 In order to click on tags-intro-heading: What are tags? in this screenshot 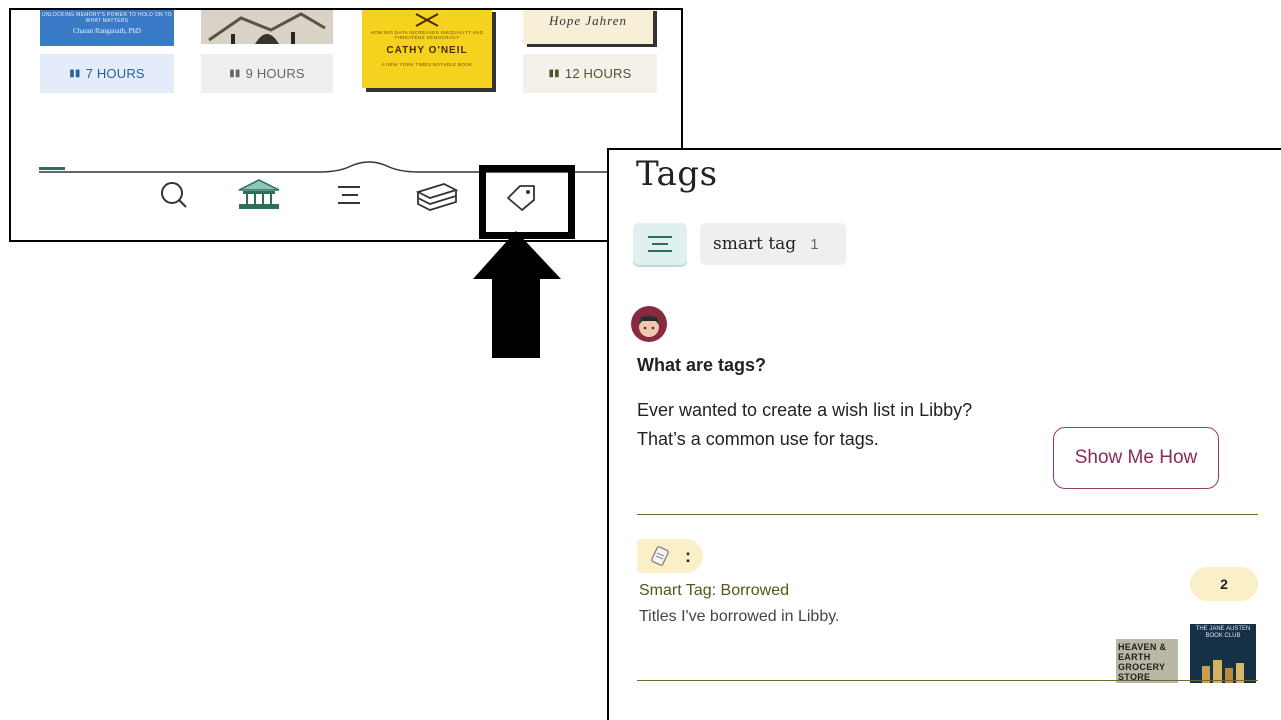, I will do `click(702, 365)`.